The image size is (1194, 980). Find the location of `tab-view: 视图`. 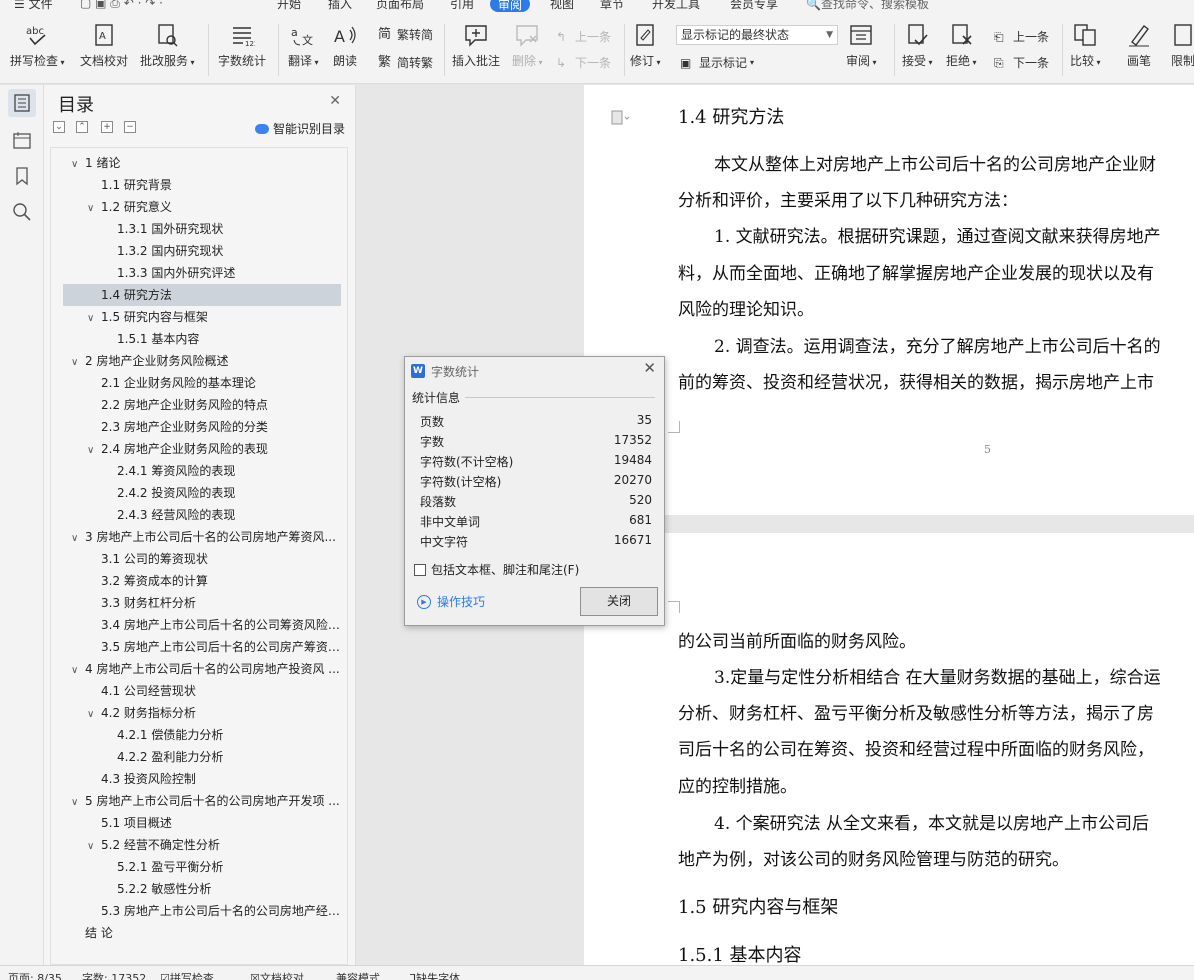

tab-view: 视图 is located at coordinates (562, 6).